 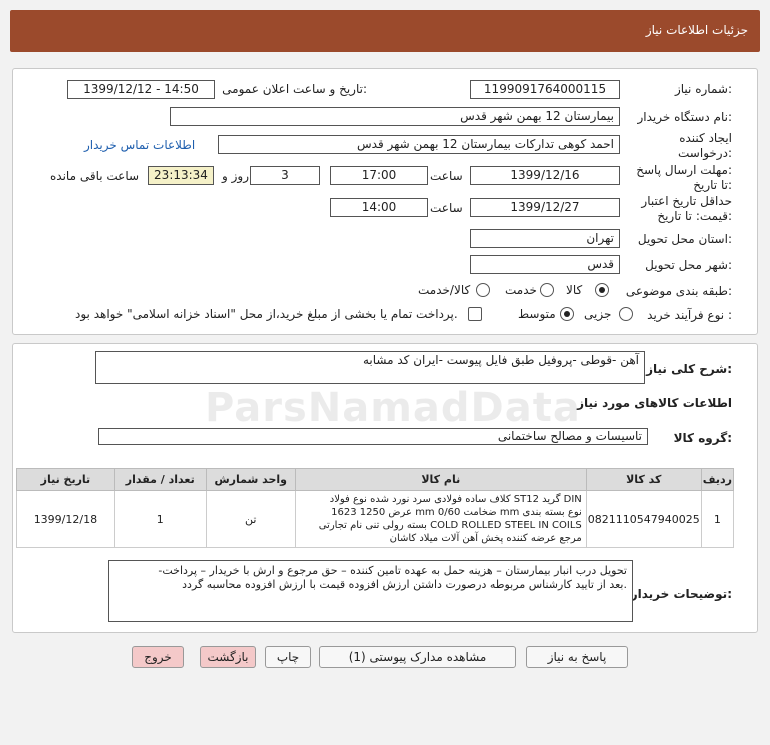 What do you see at coordinates (294, 89) in the screenshot?
I see `announce-label: تاریخ و ساعت اعلان عمومی:` at bounding box center [294, 89].